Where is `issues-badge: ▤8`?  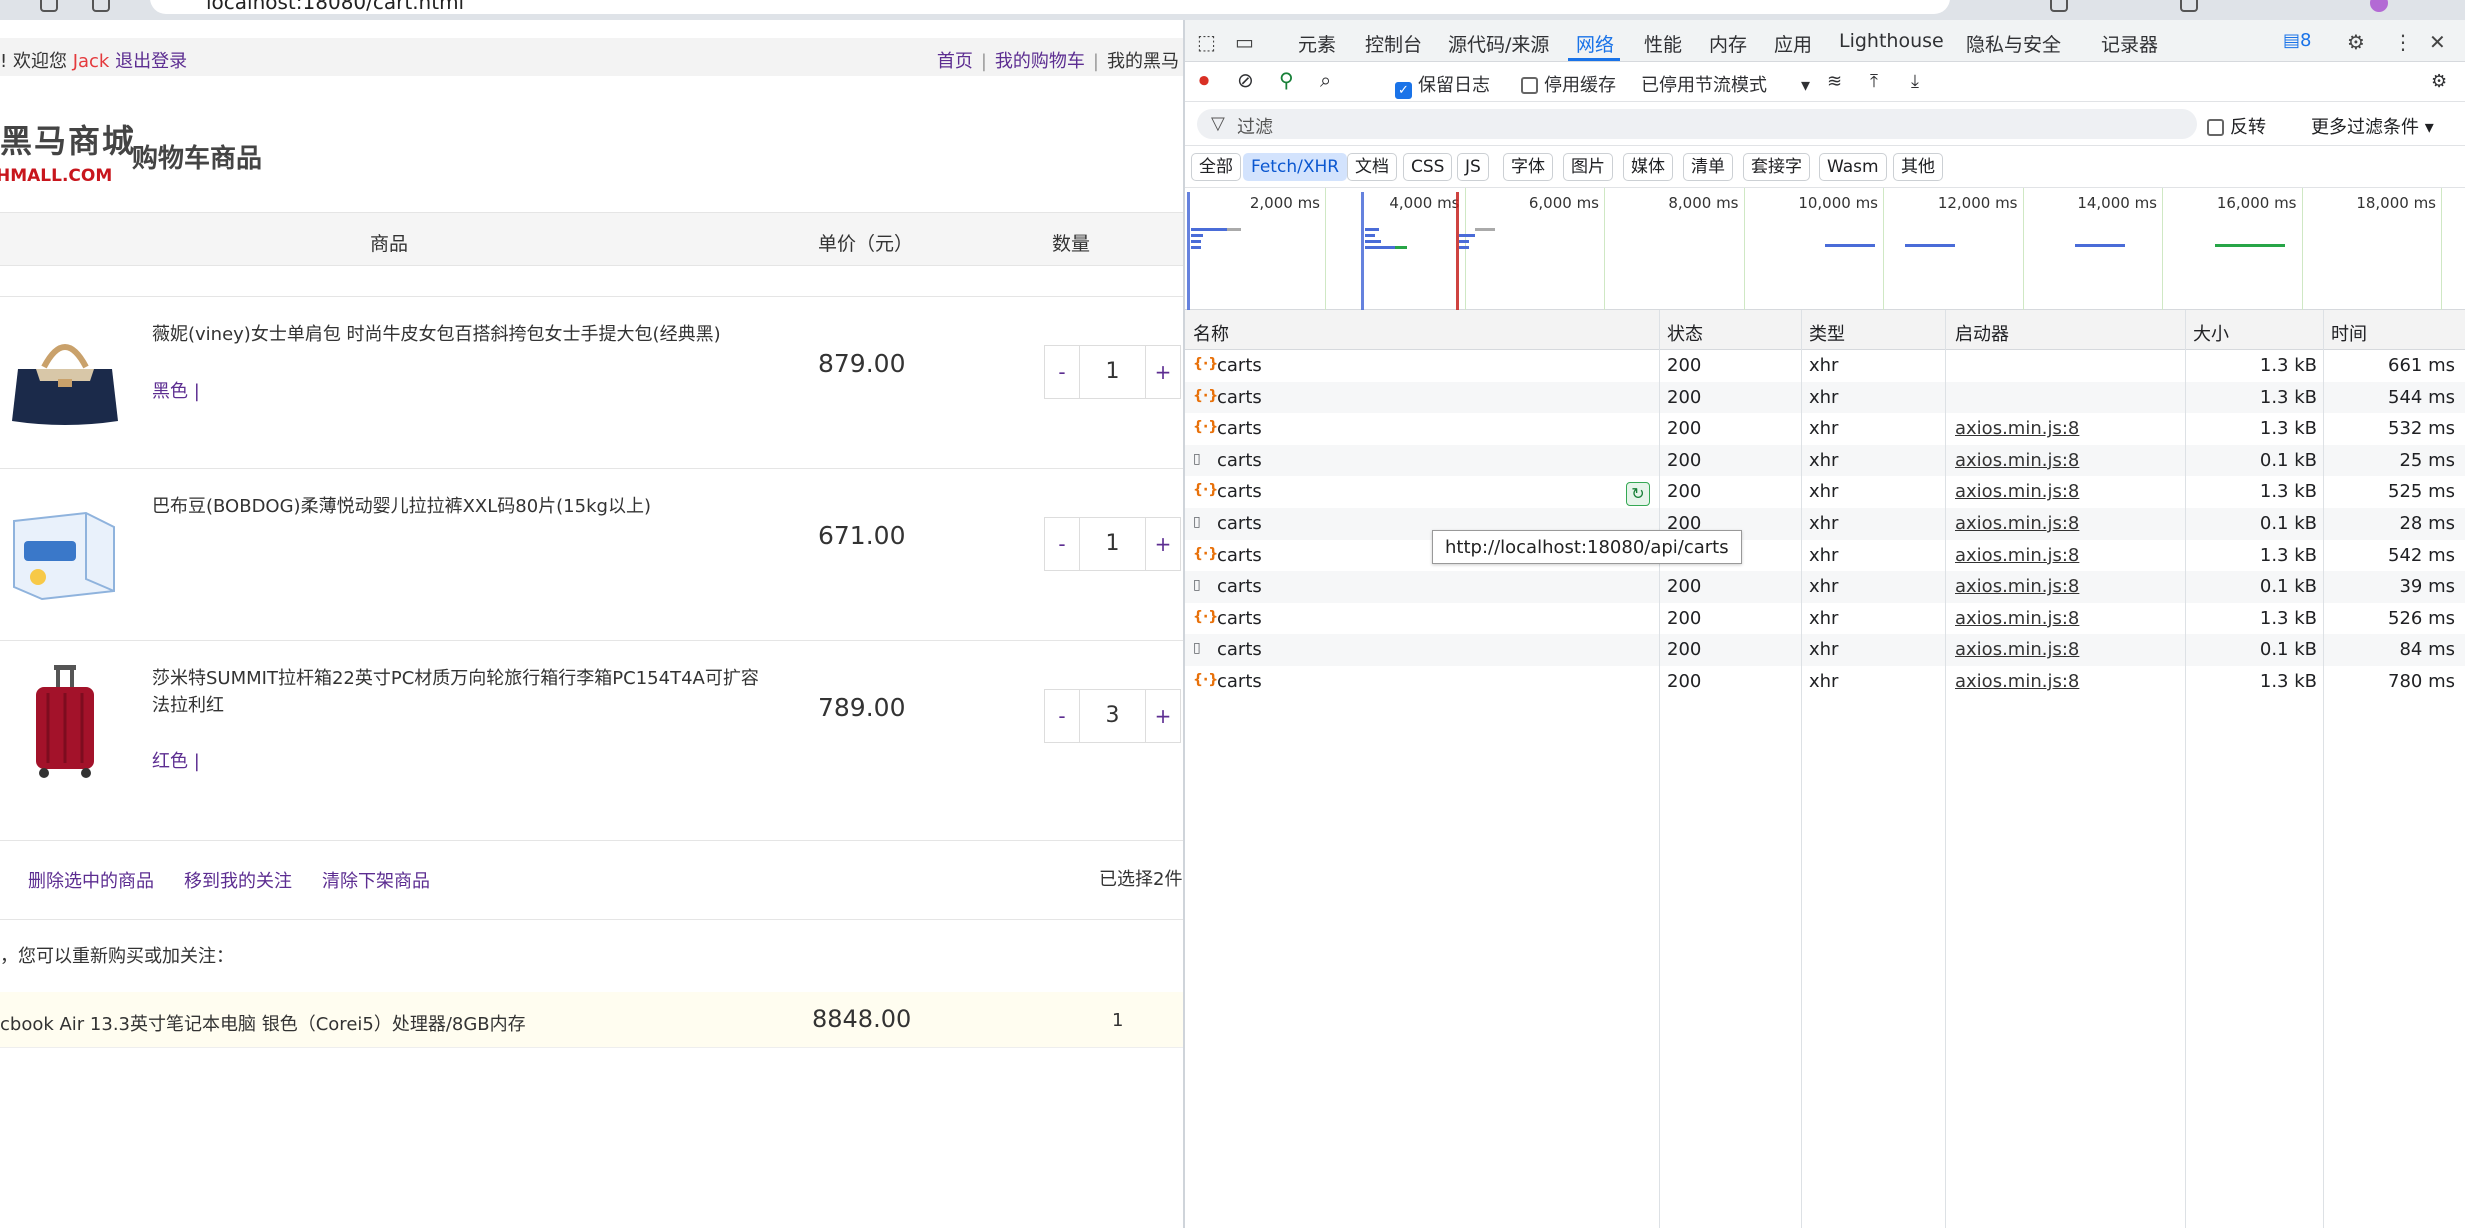 issues-badge: ▤8 is located at coordinates (2297, 40).